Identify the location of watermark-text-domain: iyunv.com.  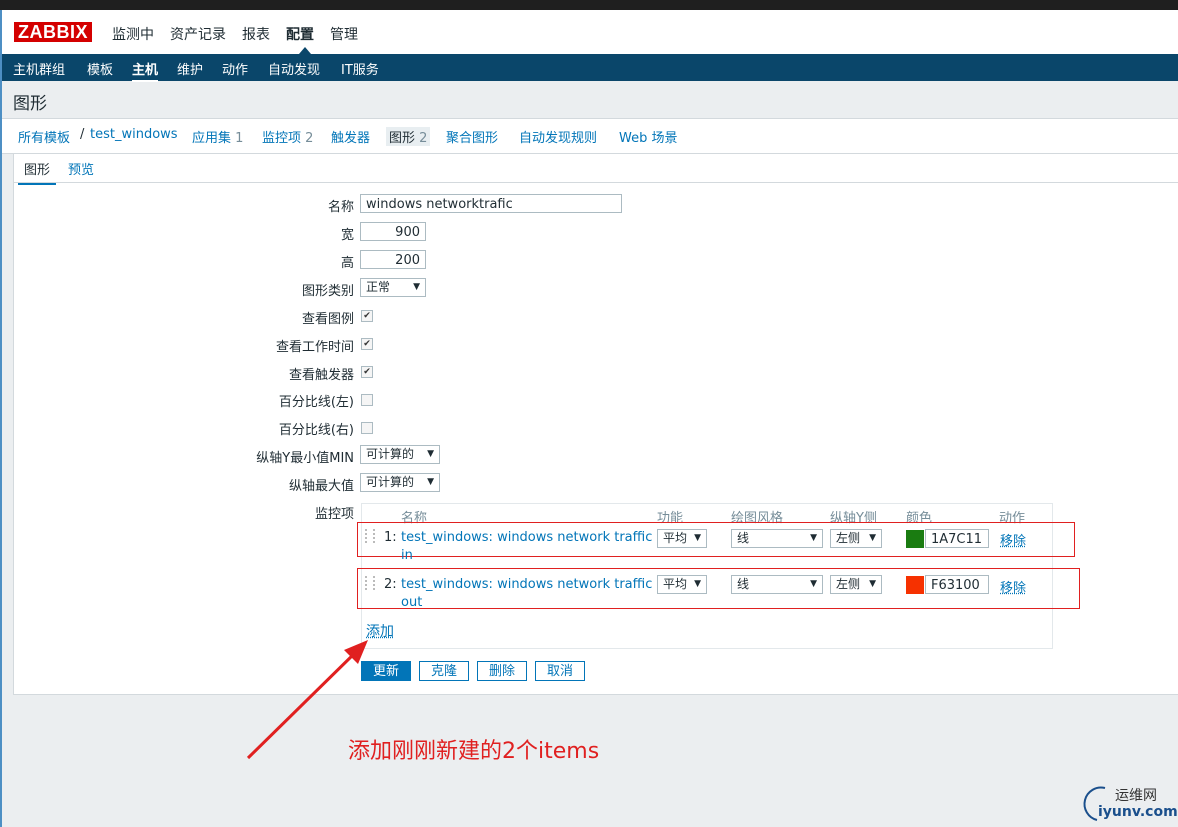
(1138, 812).